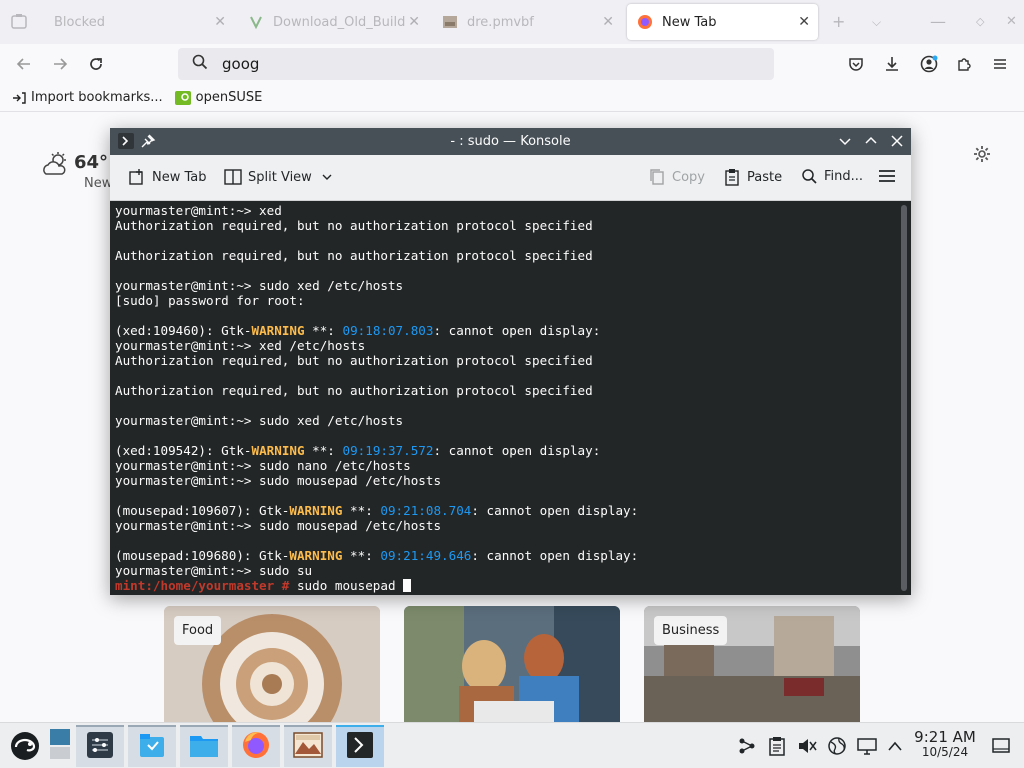 Image resolution: width=1024 pixels, height=768 pixels. Describe the element at coordinates (689, 22) in the screenshot. I see `tab-title: New Tab` at that location.